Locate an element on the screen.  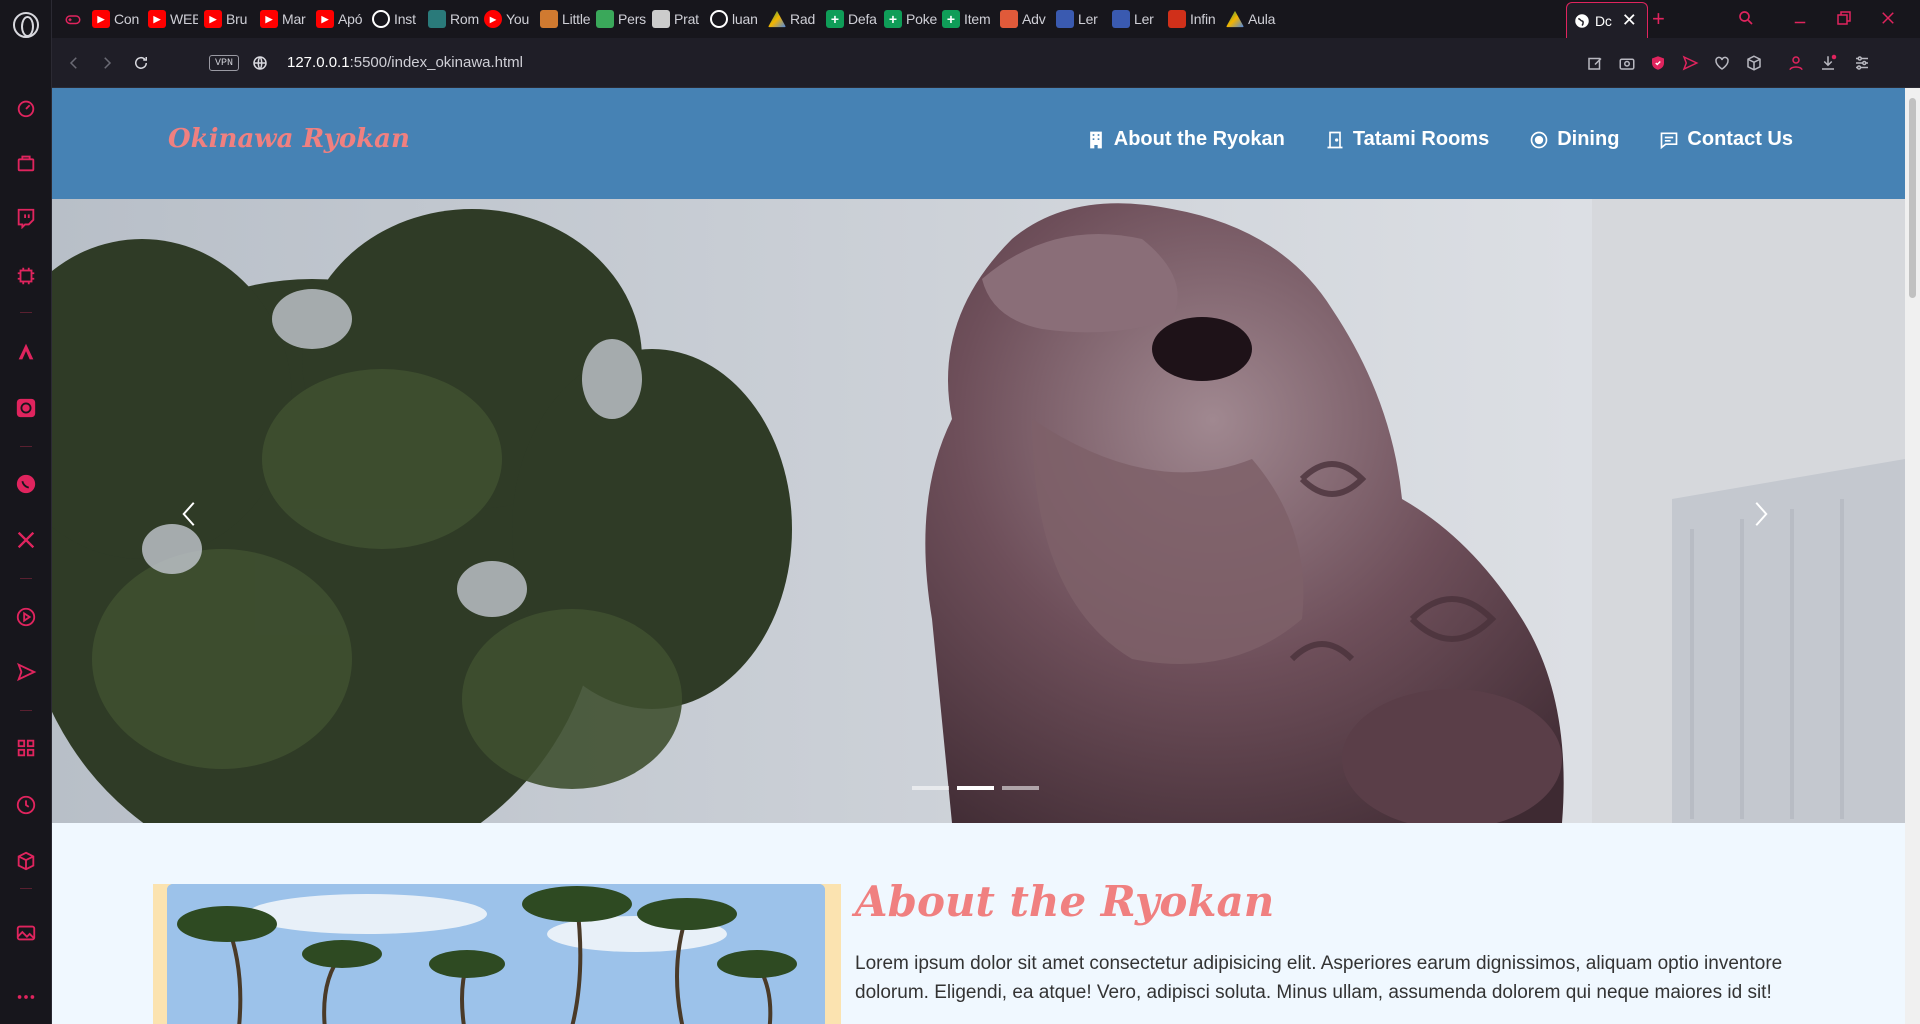
profile-icon is located at coordinates (1796, 63).